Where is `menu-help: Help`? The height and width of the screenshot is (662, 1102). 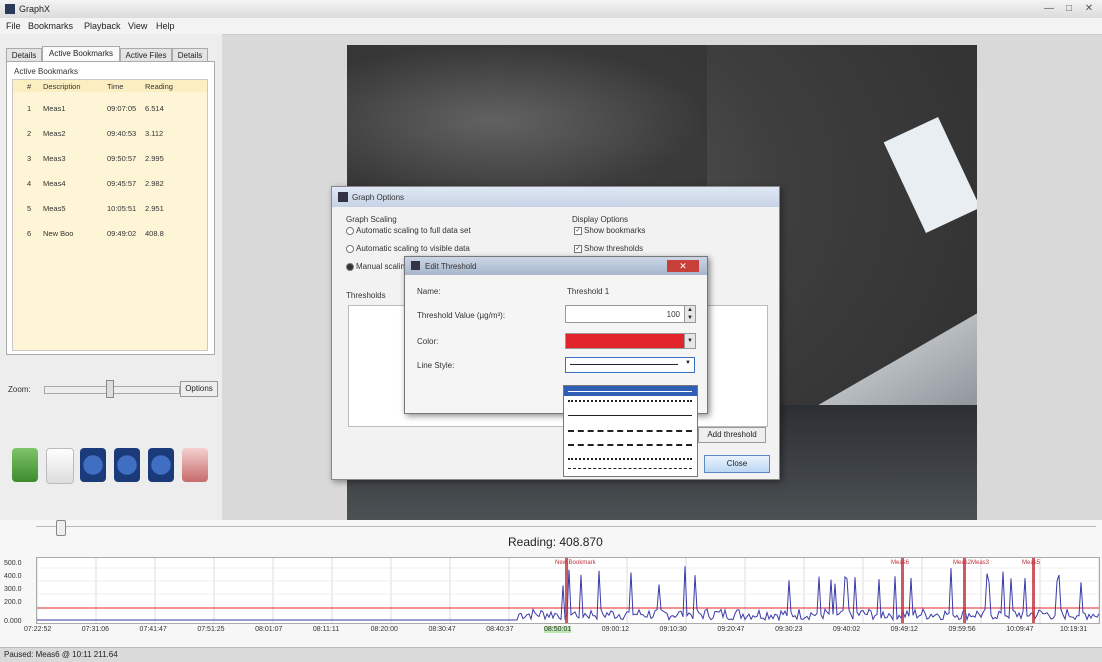
menu-help: Help is located at coordinates (165, 26).